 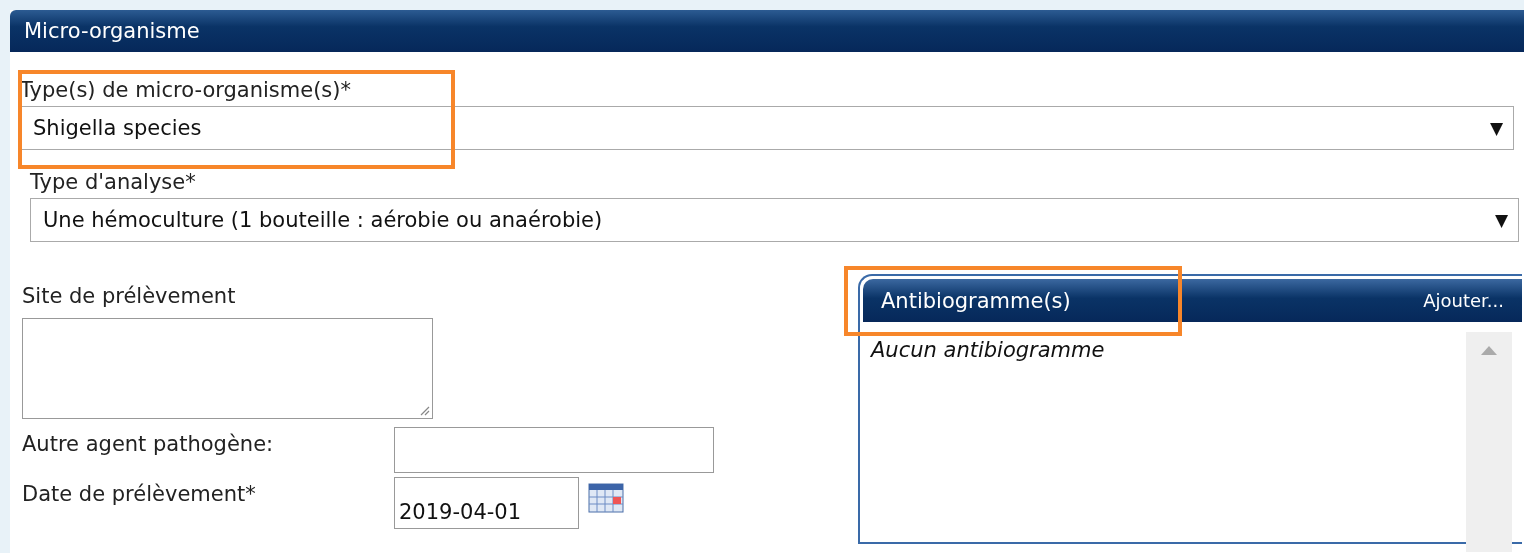 What do you see at coordinates (988, 350) in the screenshot?
I see `empty-message: Aucun antibiogramme` at bounding box center [988, 350].